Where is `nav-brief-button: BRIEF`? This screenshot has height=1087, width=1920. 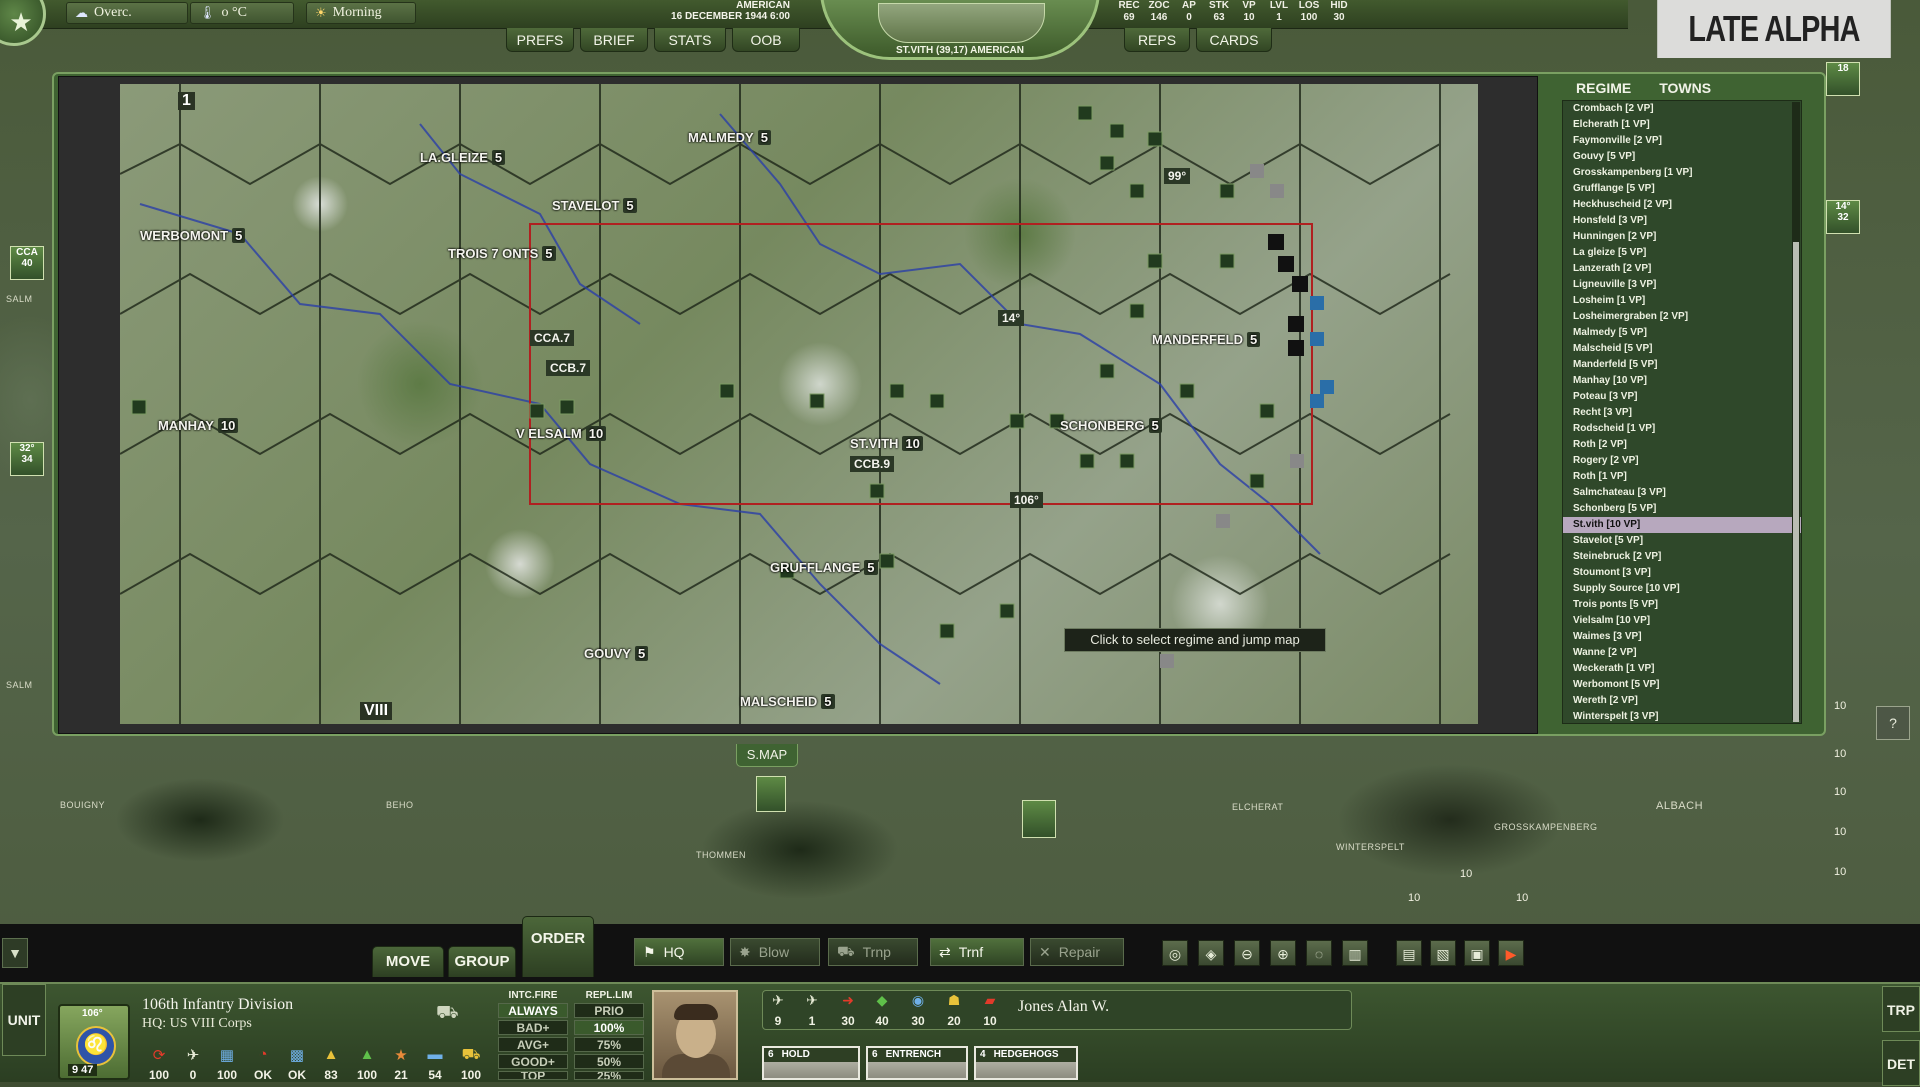
nav-brief-button: BRIEF is located at coordinates (614, 40).